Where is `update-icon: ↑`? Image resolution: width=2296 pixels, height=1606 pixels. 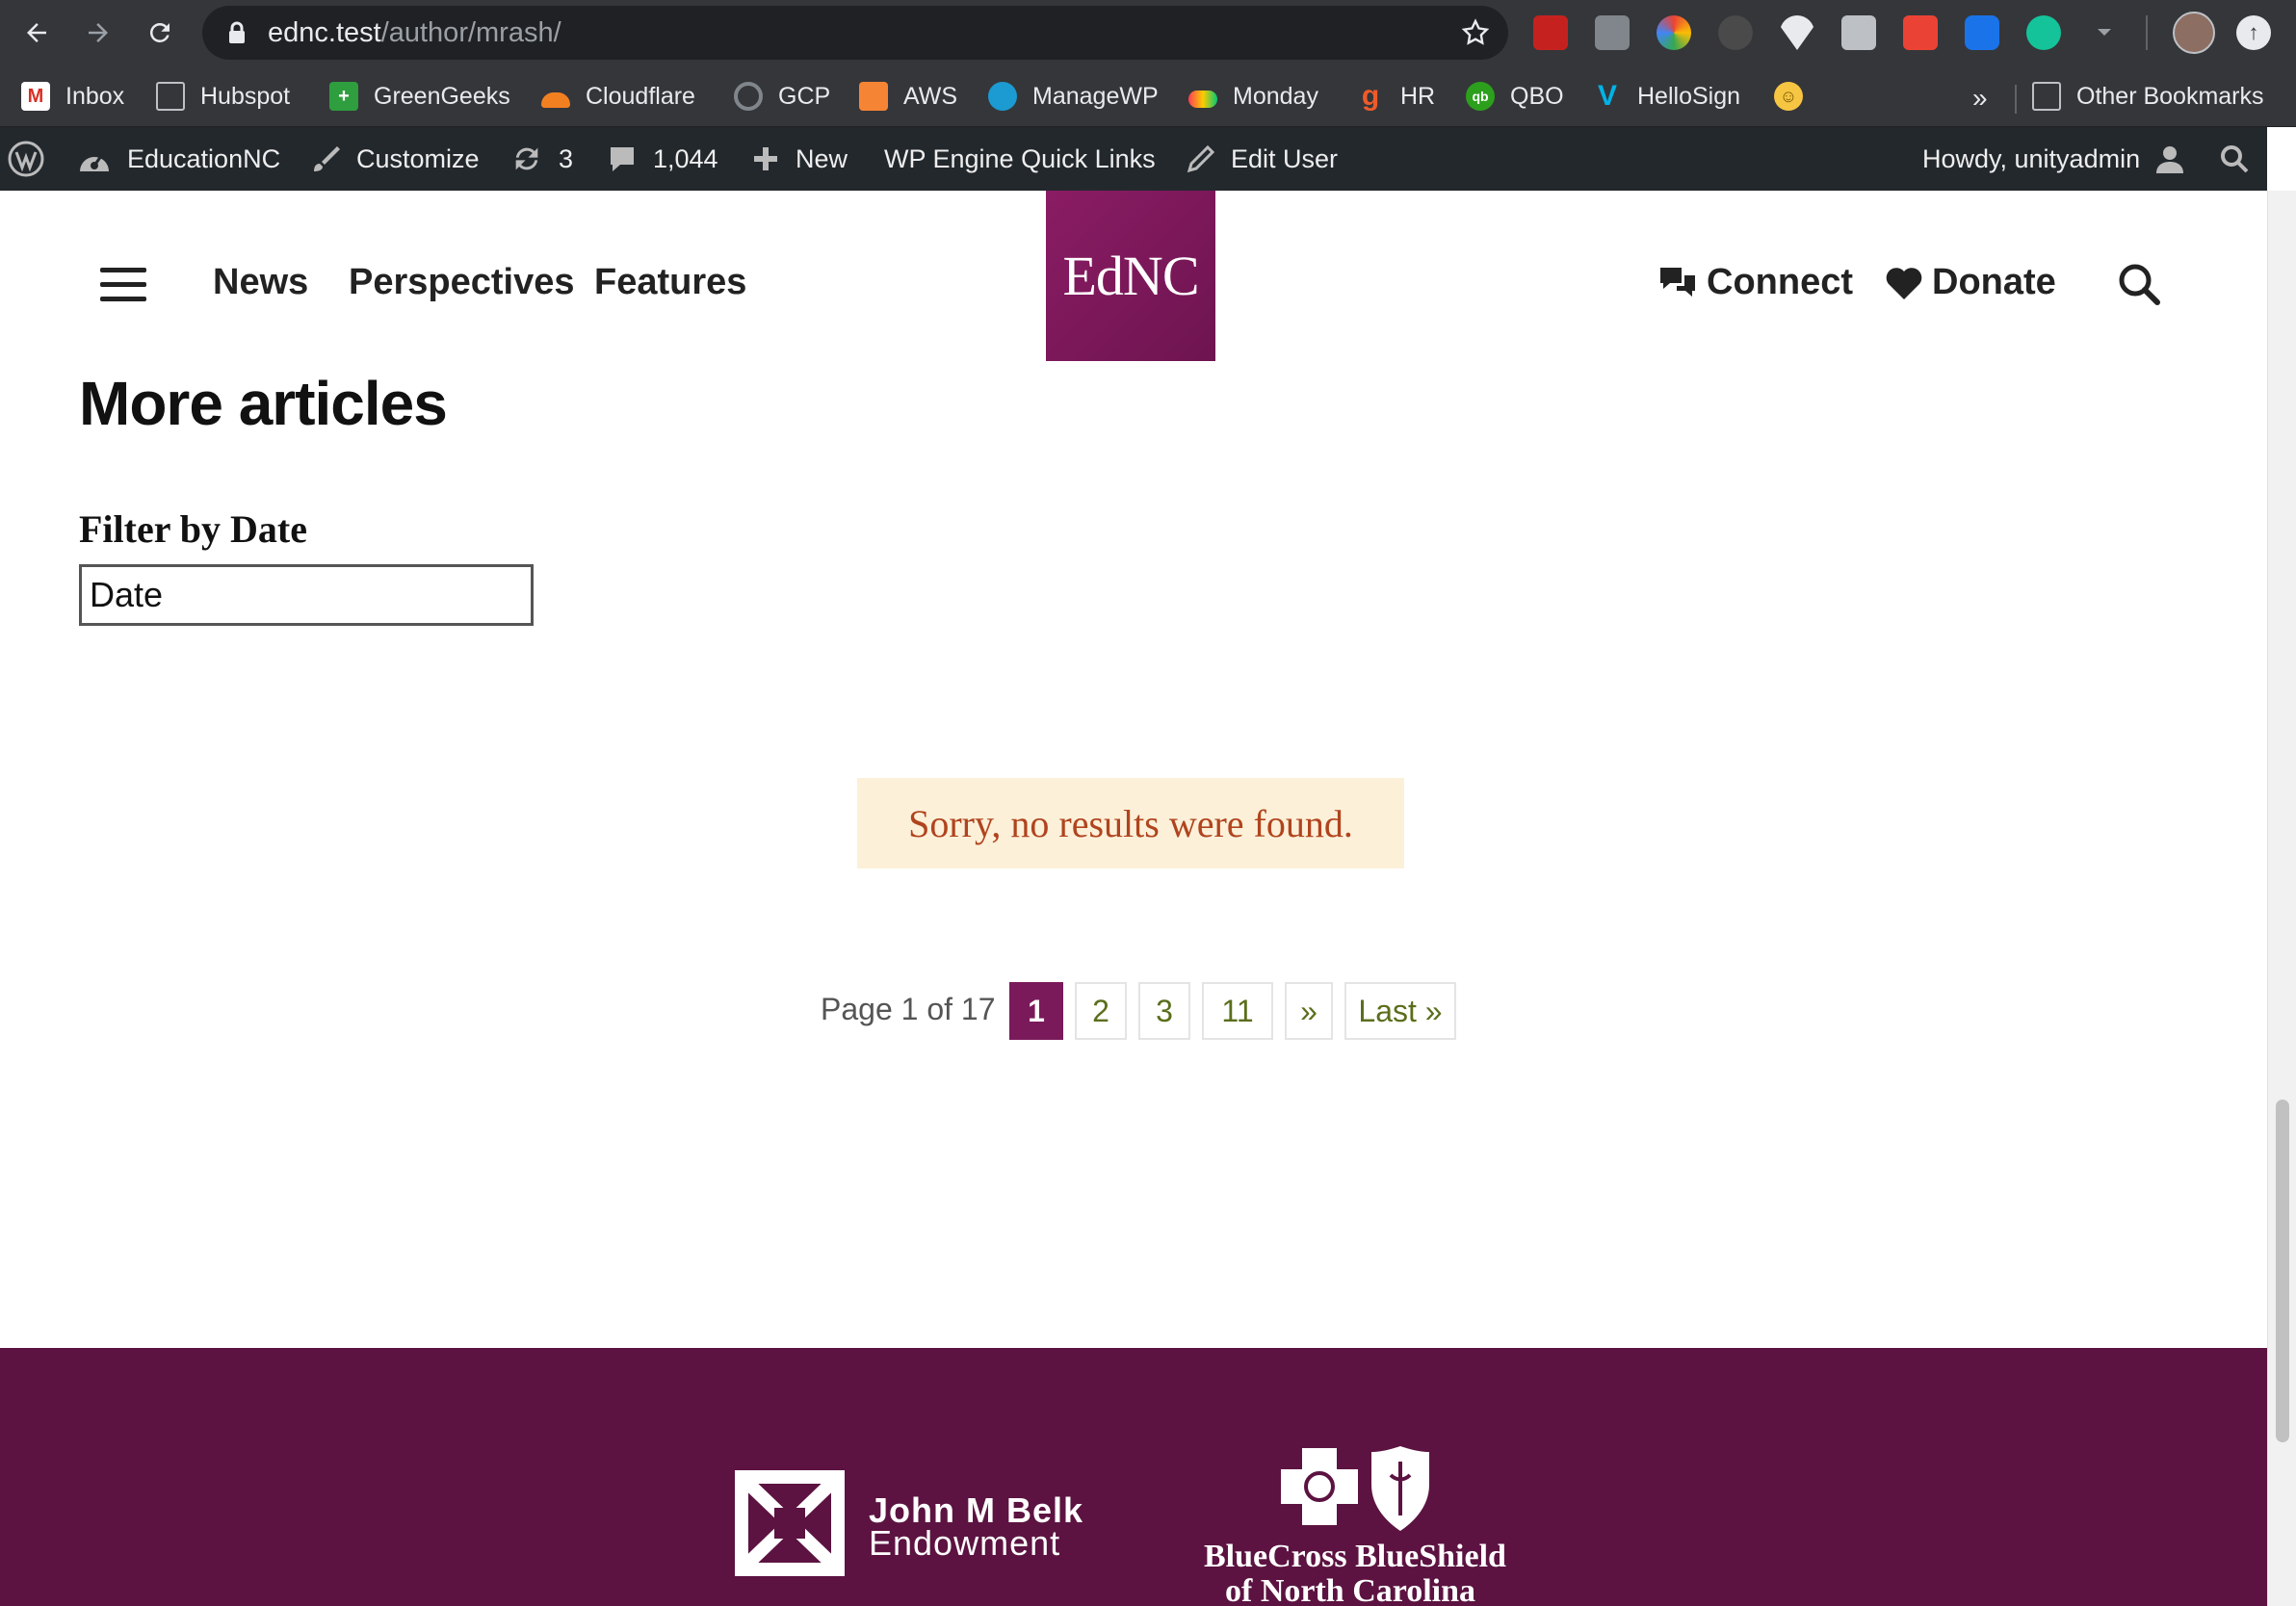 update-icon: ↑ is located at coordinates (2253, 32).